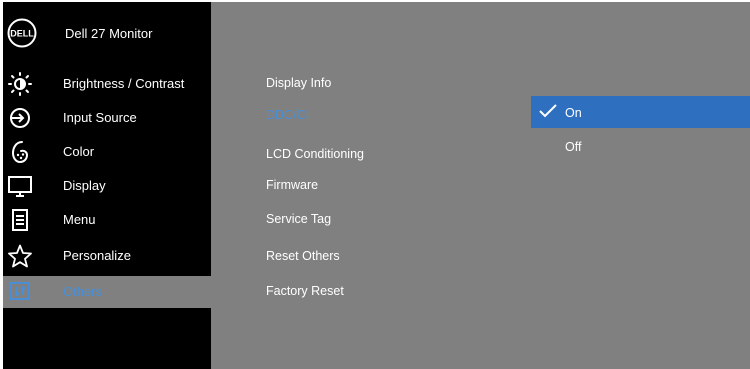 This screenshot has height=369, width=750. What do you see at coordinates (305, 291) in the screenshot?
I see `submenu-item-factory-reset: Factory Reset` at bounding box center [305, 291].